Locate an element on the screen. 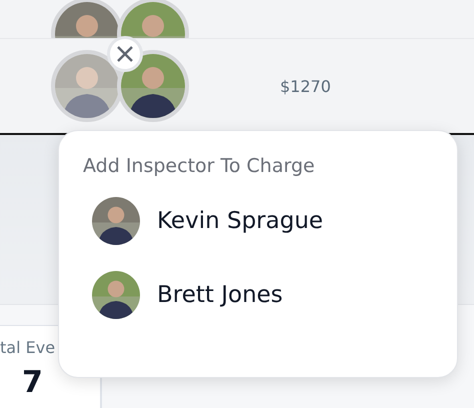  inspector-option: Kevin Sprague is located at coordinates (208, 221).